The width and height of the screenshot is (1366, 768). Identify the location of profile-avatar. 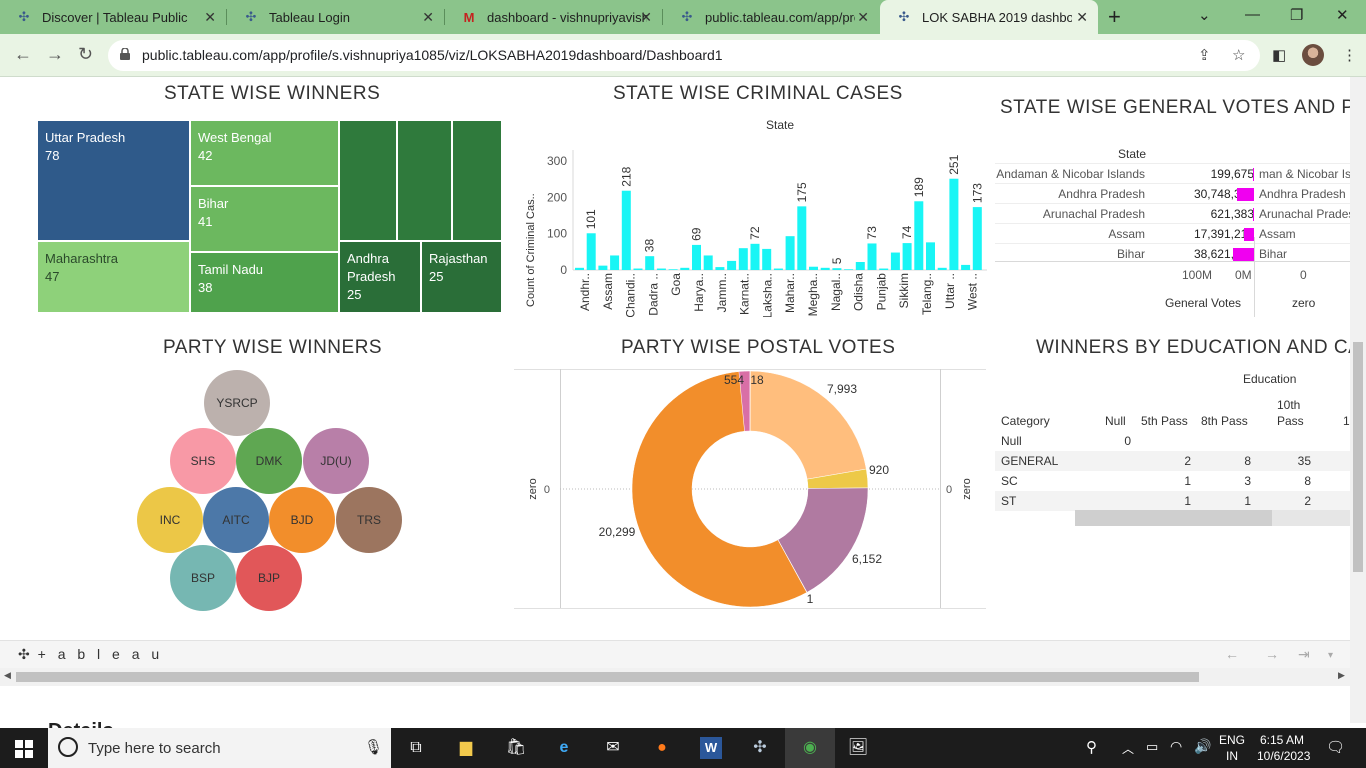
(1313, 55).